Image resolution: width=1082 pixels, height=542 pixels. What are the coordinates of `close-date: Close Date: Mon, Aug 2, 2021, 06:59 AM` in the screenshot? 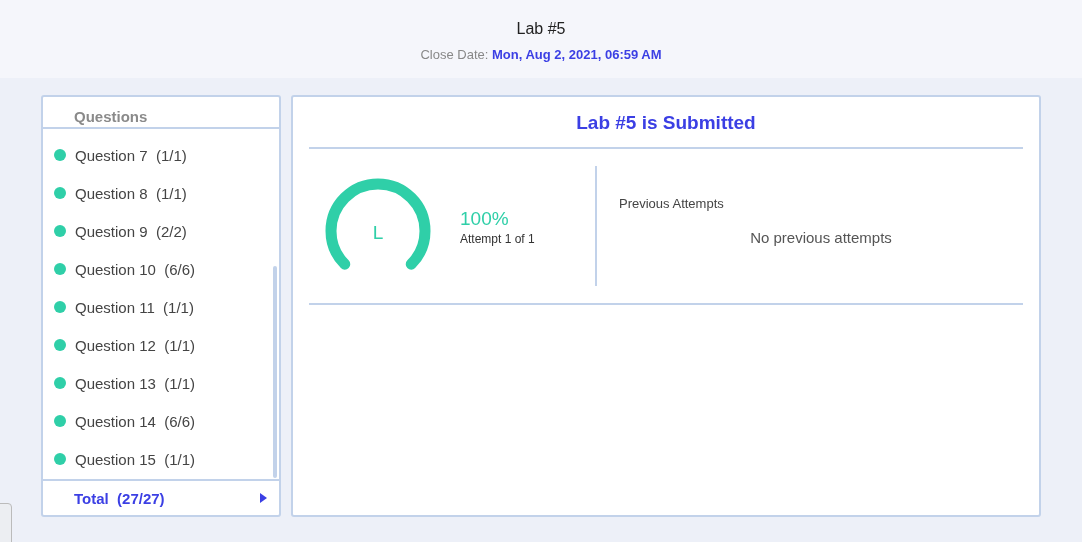 It's located at (541, 54).